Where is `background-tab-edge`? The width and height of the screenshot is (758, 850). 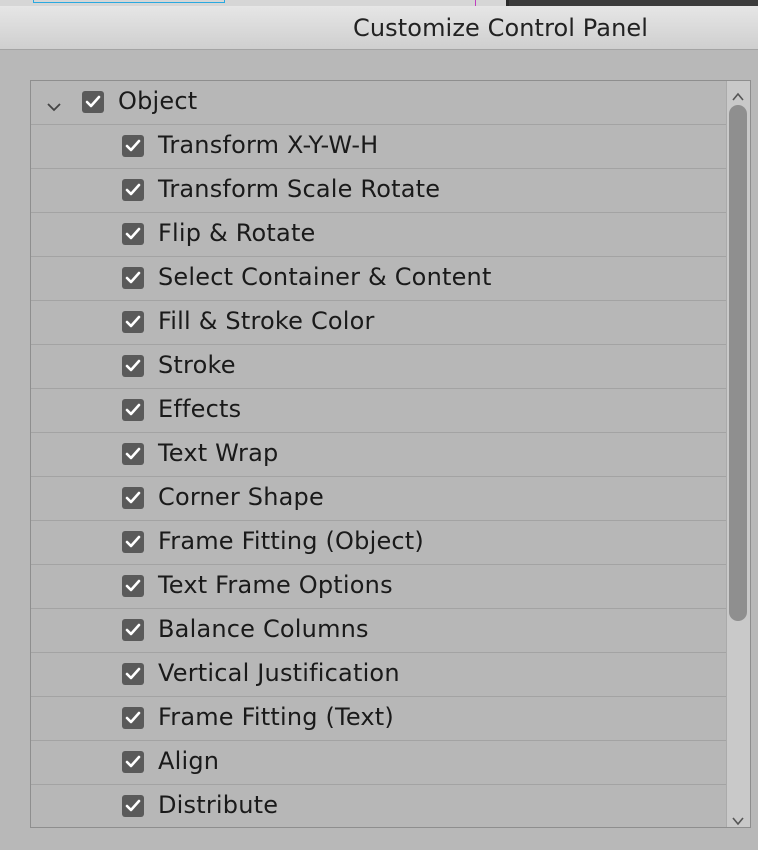
background-tab-edge is located at coordinates (129, 1).